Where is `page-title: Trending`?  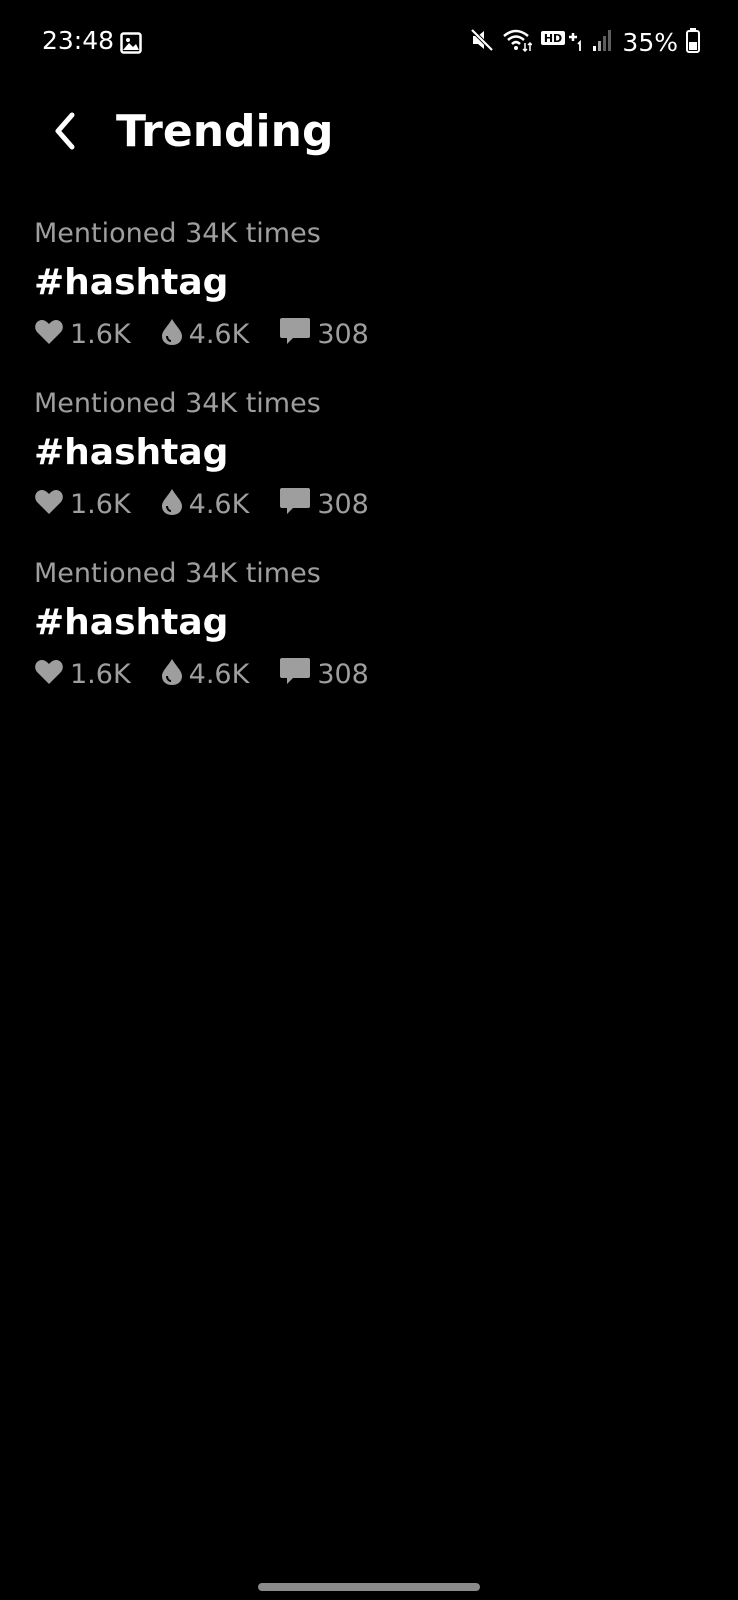 page-title: Trending is located at coordinates (225, 131).